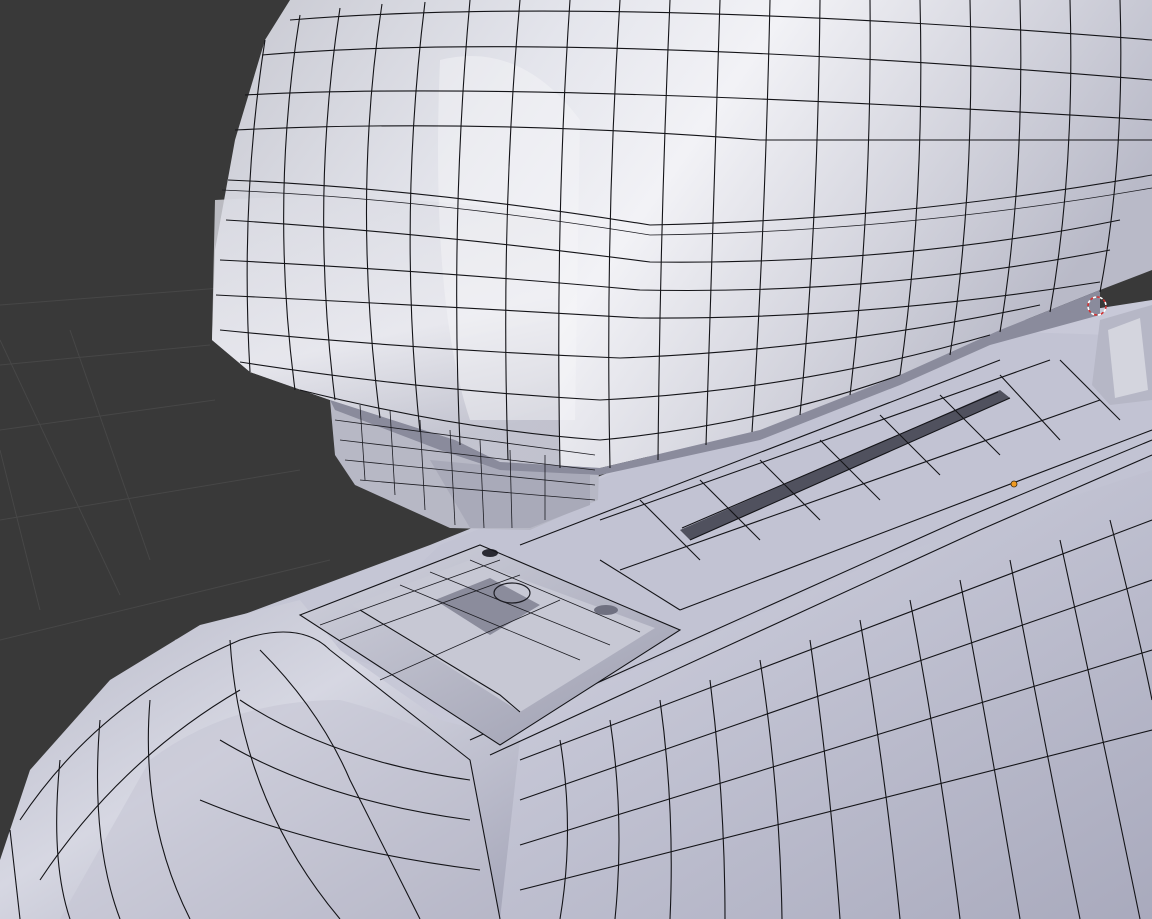 This screenshot has width=1152, height=919. I want to click on stapler-hinge, so click(1122, 355).